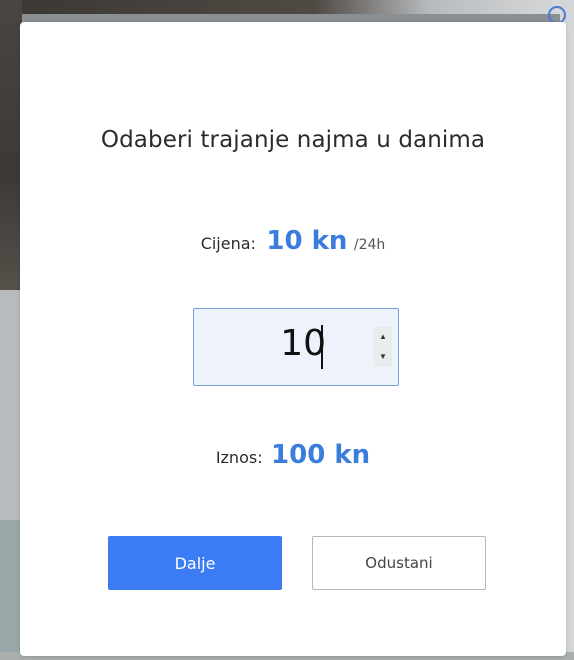  Describe the element at coordinates (11, 405) in the screenshot. I see `background-left-panel` at that location.